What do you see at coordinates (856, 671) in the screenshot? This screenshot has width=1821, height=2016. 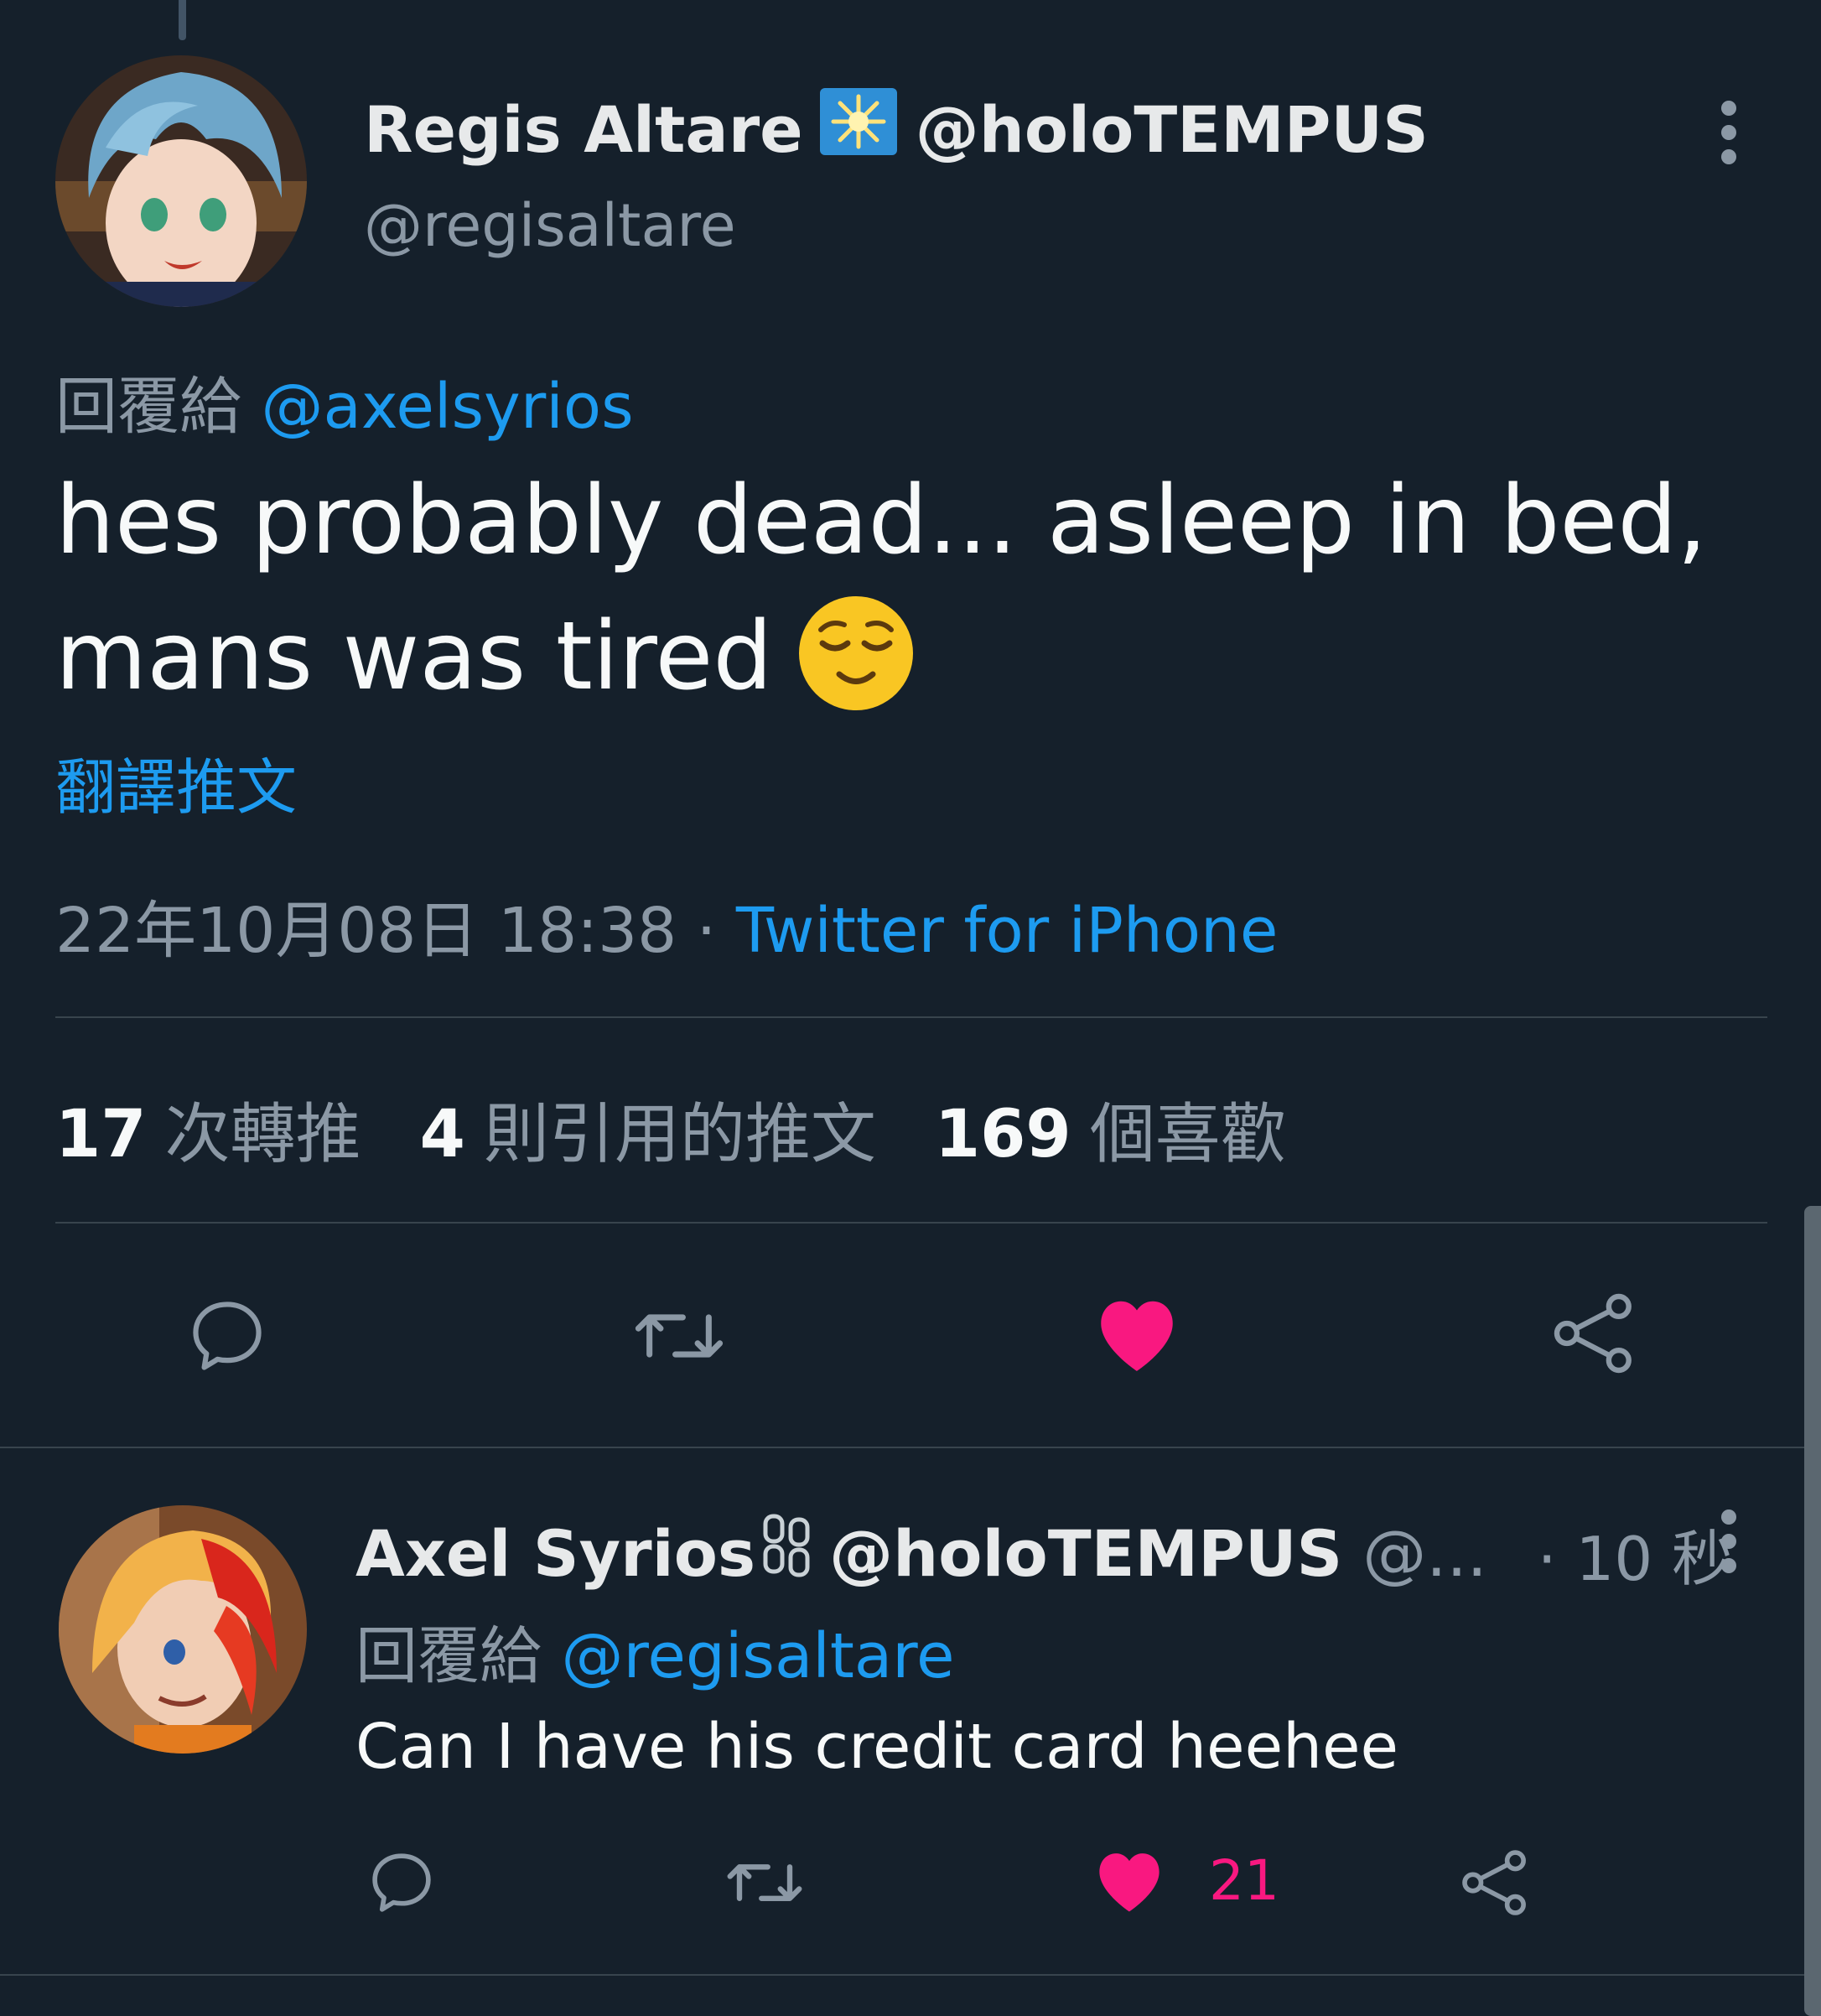 I see `relieved-face-emoji-icon` at bounding box center [856, 671].